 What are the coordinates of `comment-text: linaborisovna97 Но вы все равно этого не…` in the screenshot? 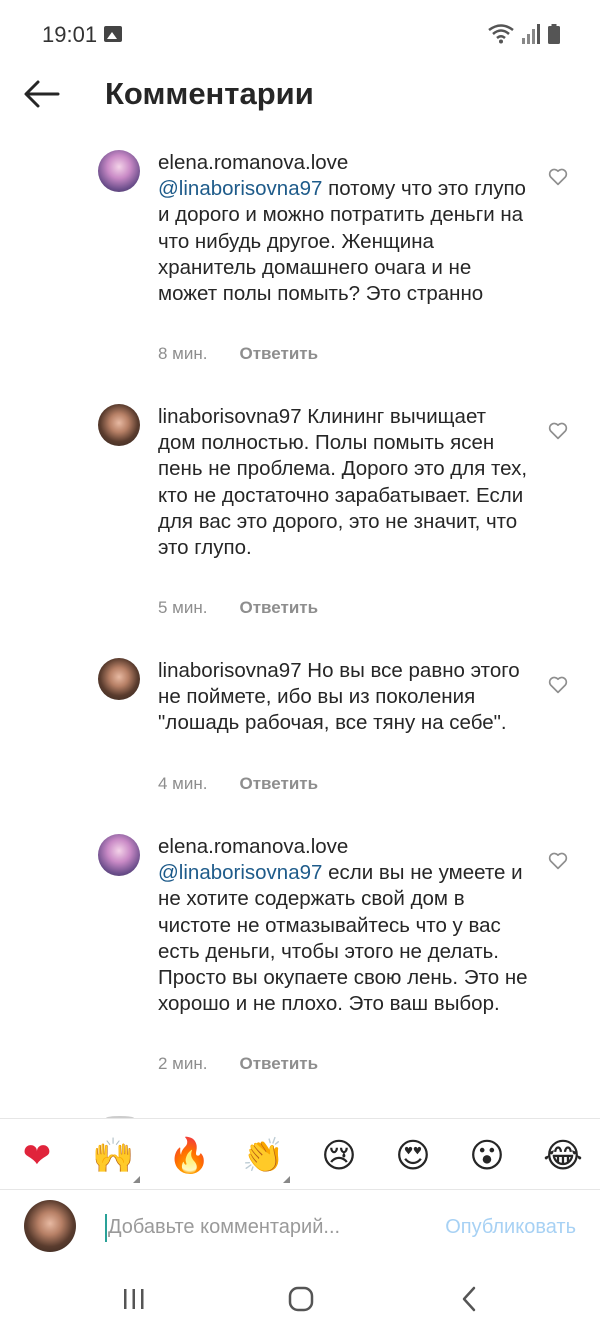 It's located at (343, 697).